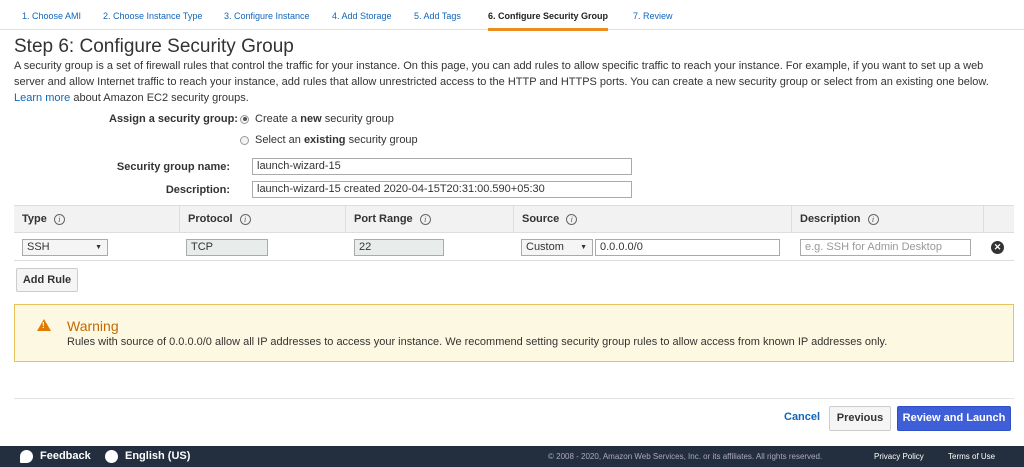 This screenshot has height=467, width=1024. I want to click on col-source-label: Source, so click(541, 219).